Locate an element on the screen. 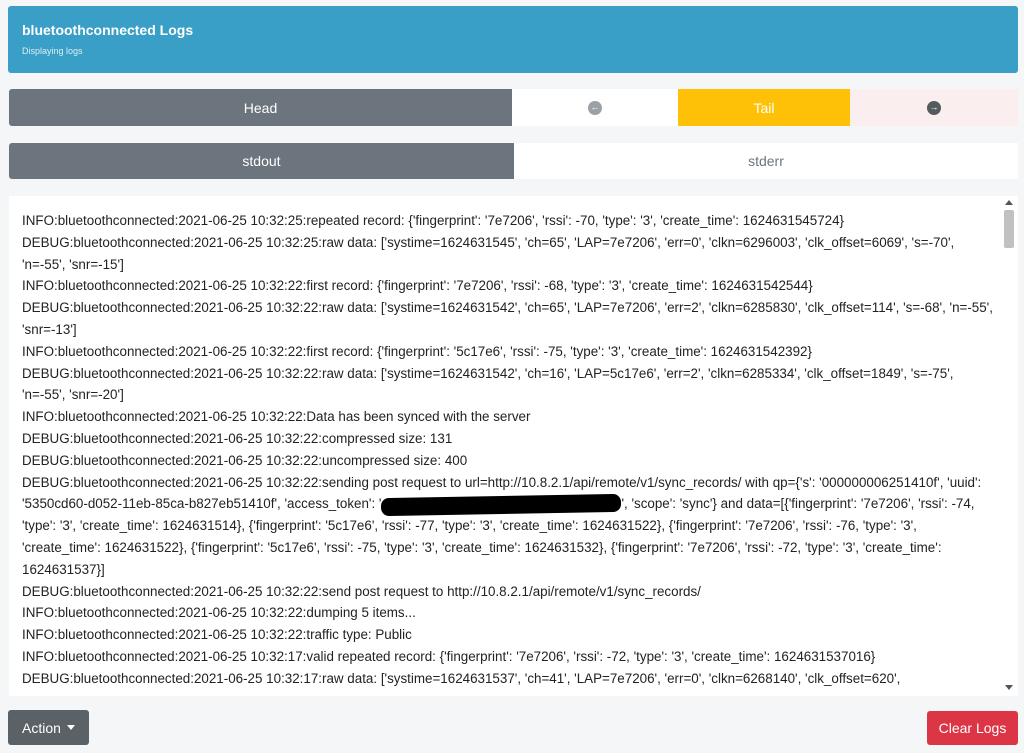 The height and width of the screenshot is (753, 1024). page-title: bluetoothconnected Logs is located at coordinates (108, 30).